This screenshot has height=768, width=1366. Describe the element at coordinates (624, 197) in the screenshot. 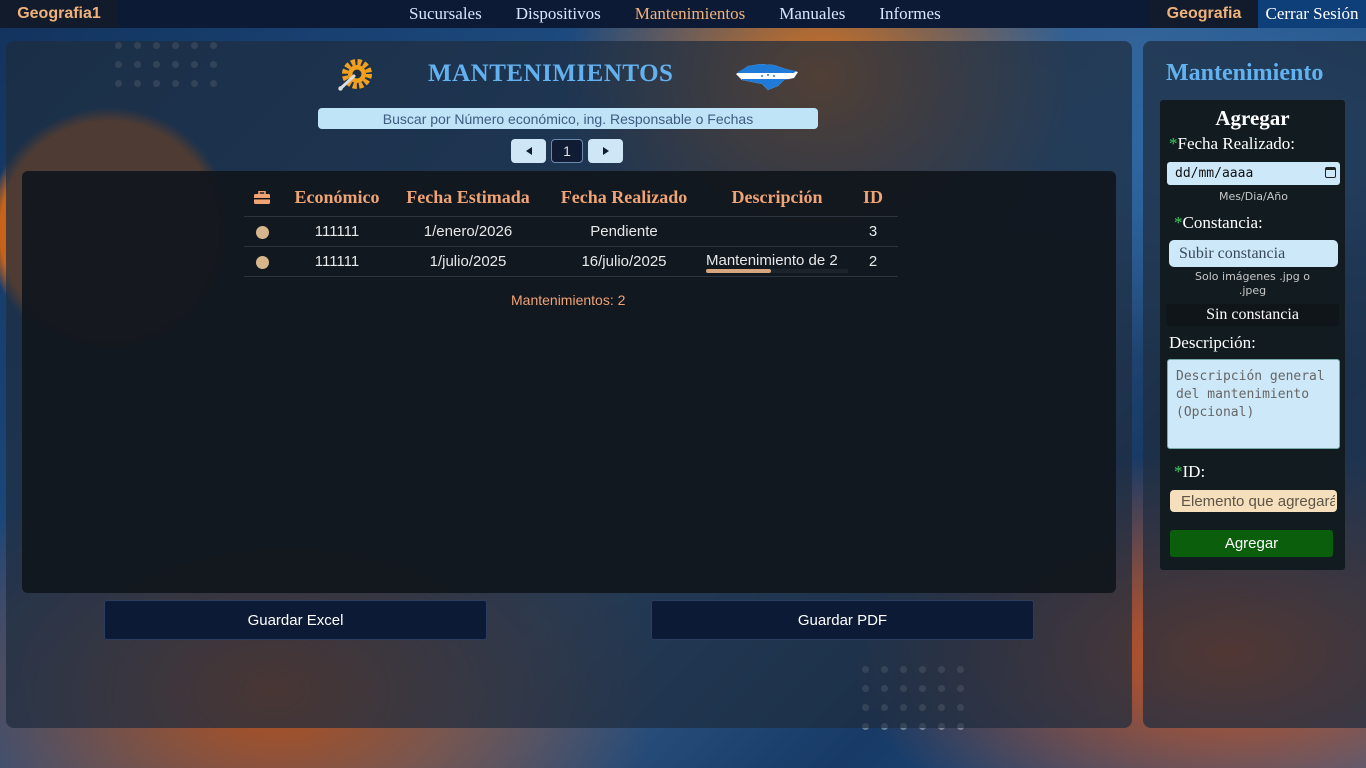

I see `col-header-fecha-realizado: Fecha Realizado` at that location.